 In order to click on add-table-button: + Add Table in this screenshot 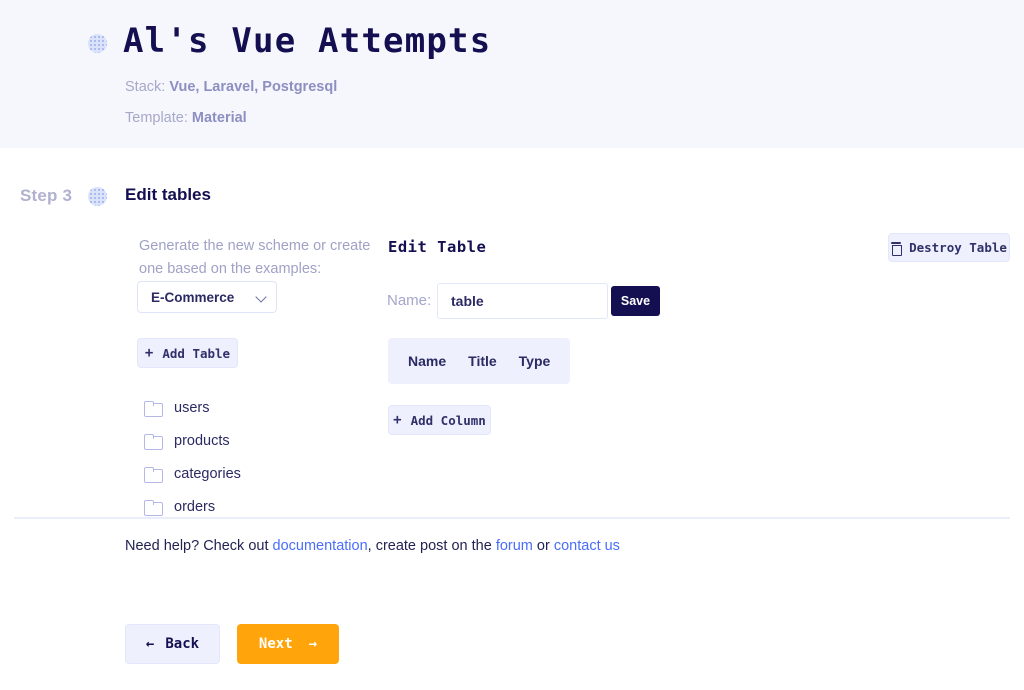, I will do `click(187, 353)`.